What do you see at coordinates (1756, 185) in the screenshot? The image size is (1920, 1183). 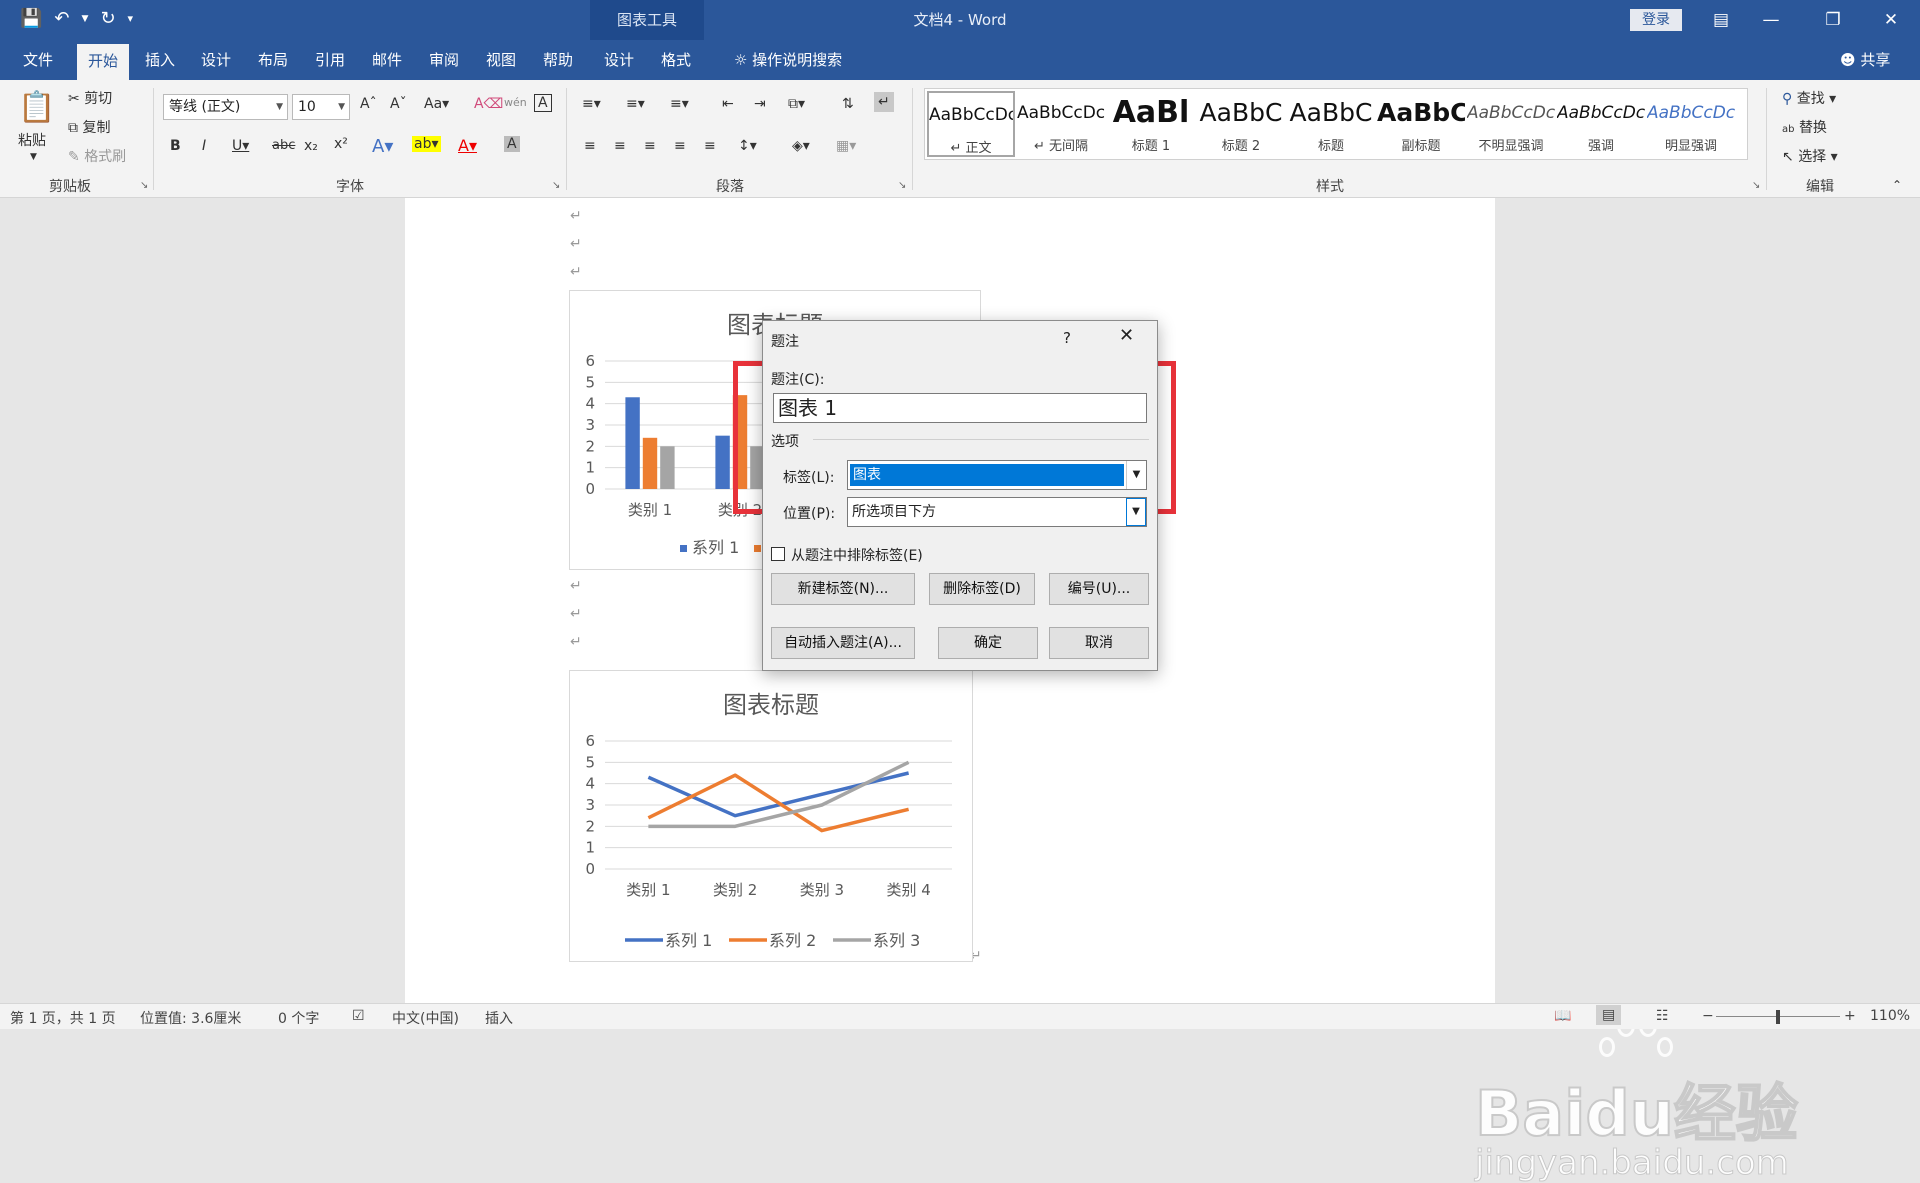 I see `styles-launcher-icon: ↘` at bounding box center [1756, 185].